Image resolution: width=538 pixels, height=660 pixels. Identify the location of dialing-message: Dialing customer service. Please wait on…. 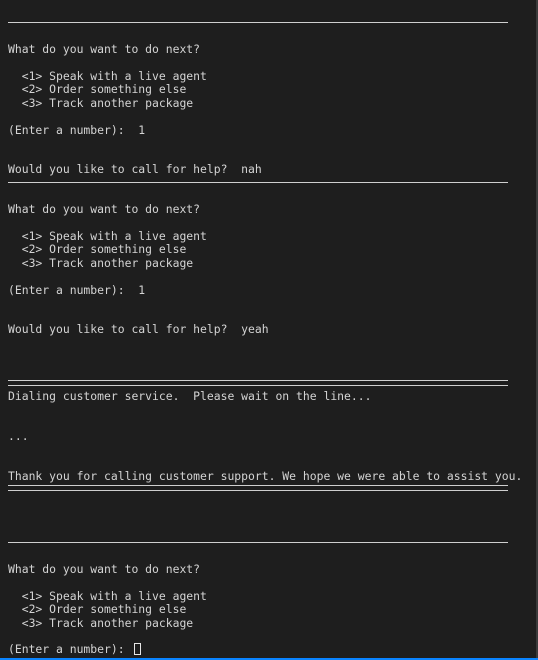
(190, 396).